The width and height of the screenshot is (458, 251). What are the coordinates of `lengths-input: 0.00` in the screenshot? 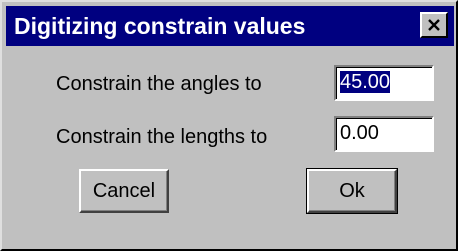 It's located at (384, 134).